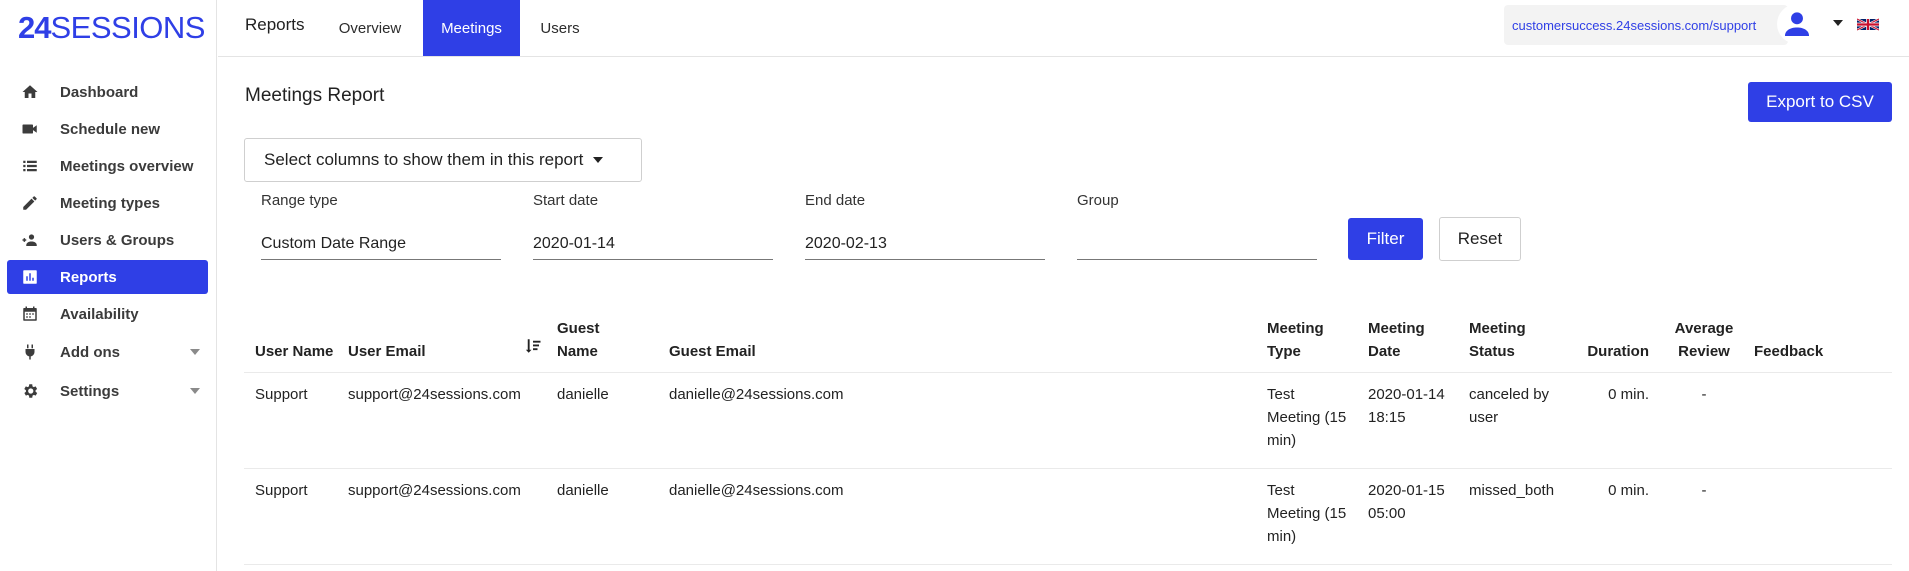 The width and height of the screenshot is (1909, 571). What do you see at coordinates (445, 351) in the screenshot?
I see `column-header-user-email: User Email` at bounding box center [445, 351].